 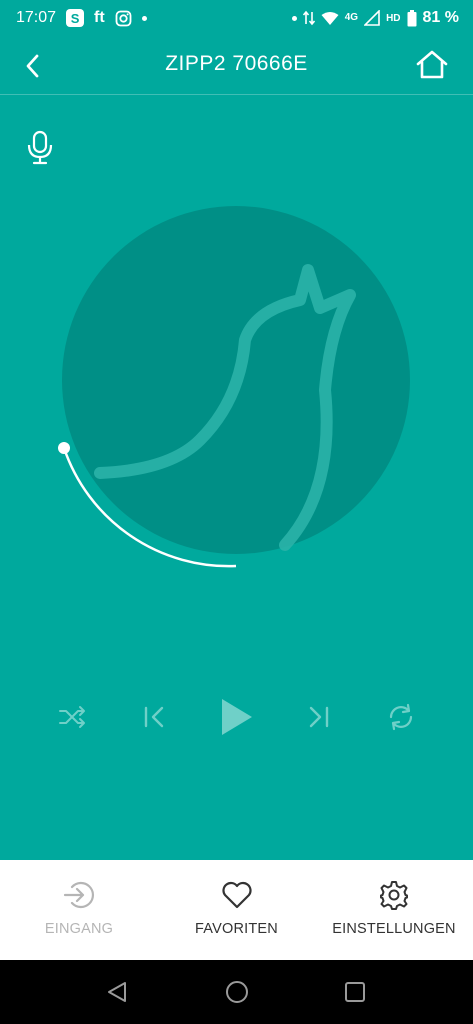 What do you see at coordinates (432, 65) in the screenshot?
I see `home-icon` at bounding box center [432, 65].